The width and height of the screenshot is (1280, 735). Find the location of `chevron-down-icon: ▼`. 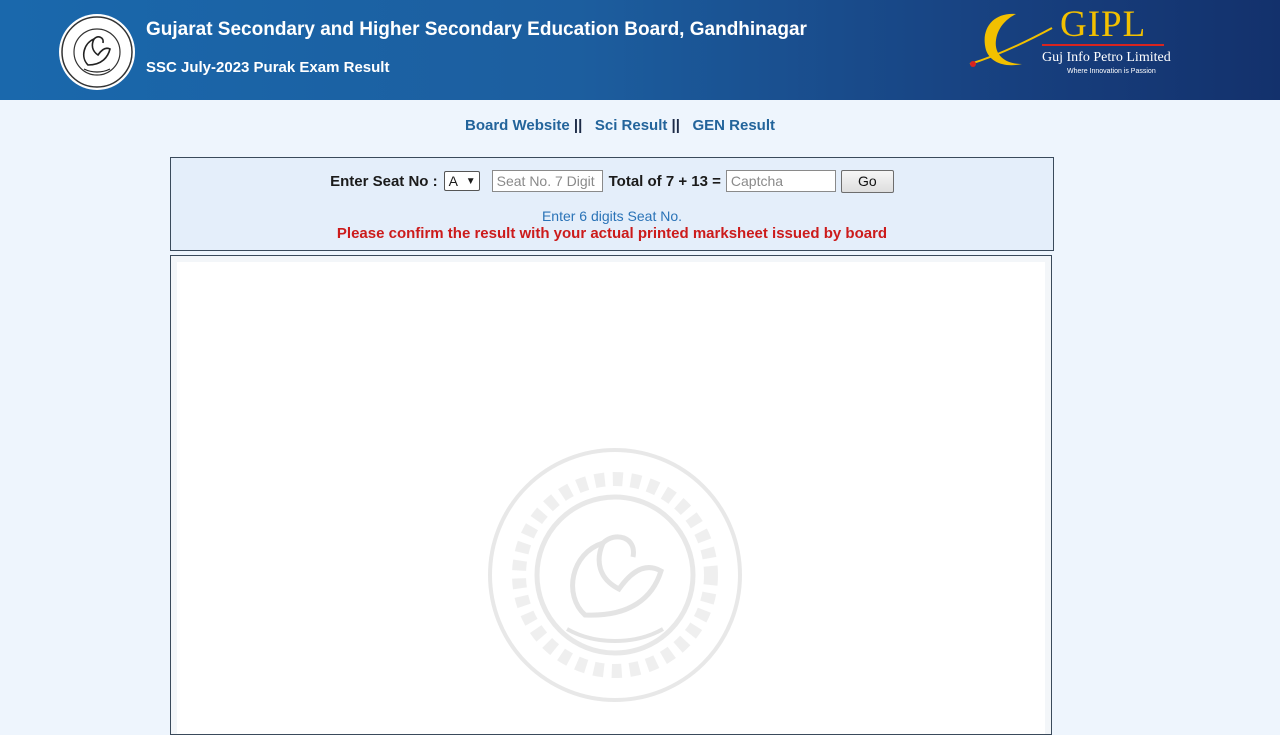

chevron-down-icon: ▼ is located at coordinates (470, 181).